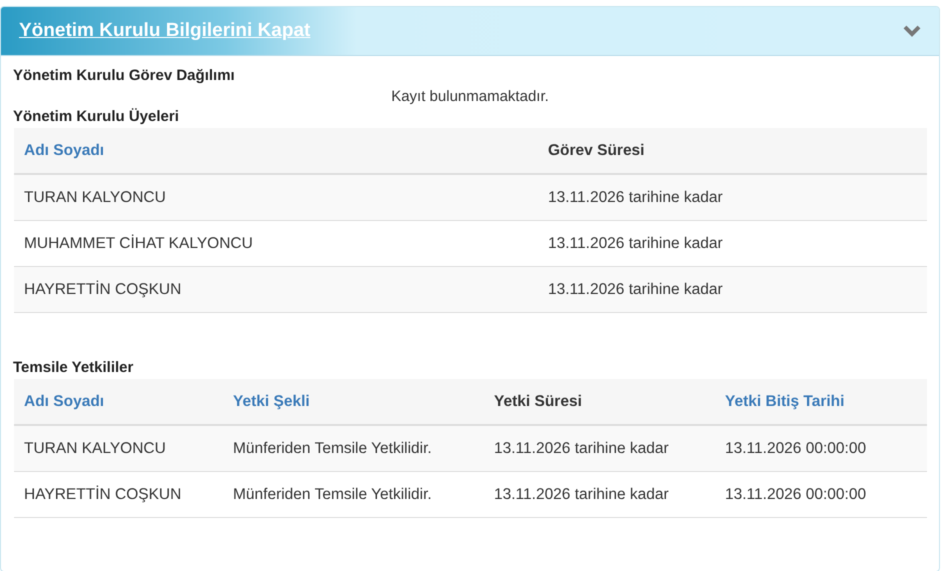 The width and height of the screenshot is (945, 571). Describe the element at coordinates (596, 151) in the screenshot. I see `column-header: Görev Süresi` at that location.